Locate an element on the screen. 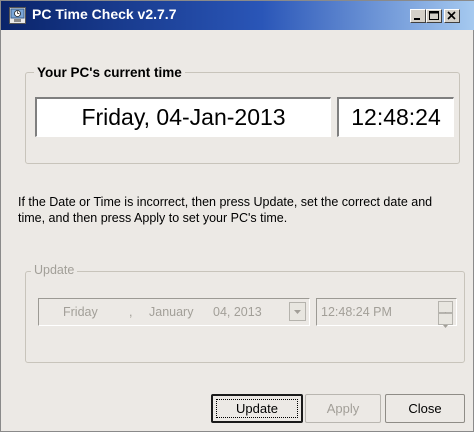  title-bar: PC Time Check v2.7.7 is located at coordinates (237, 15).